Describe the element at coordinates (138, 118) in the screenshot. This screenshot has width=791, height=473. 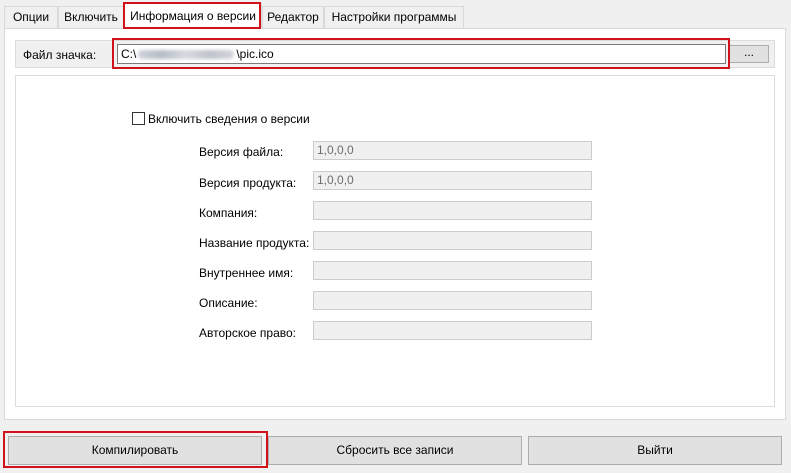
I see `include-version-info-checkbox` at that location.